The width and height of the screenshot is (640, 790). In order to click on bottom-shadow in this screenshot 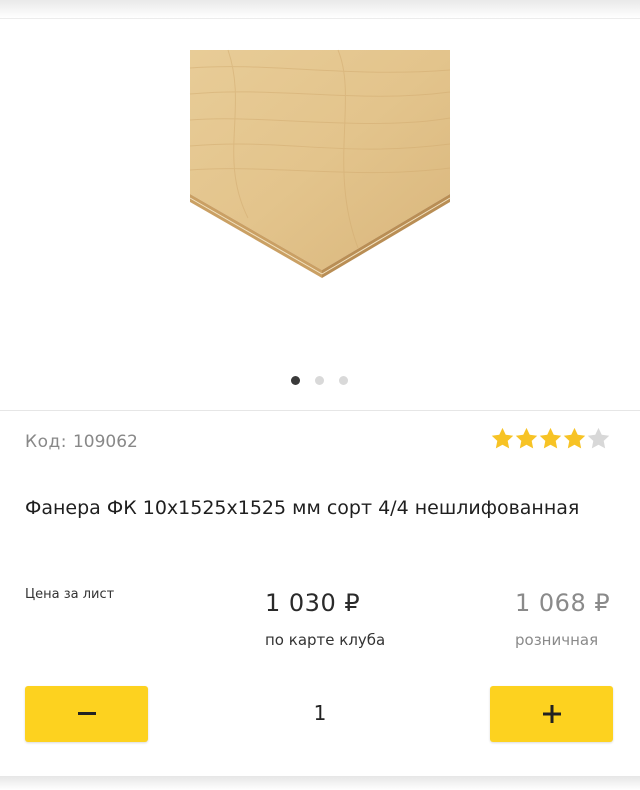, I will do `click(320, 783)`.